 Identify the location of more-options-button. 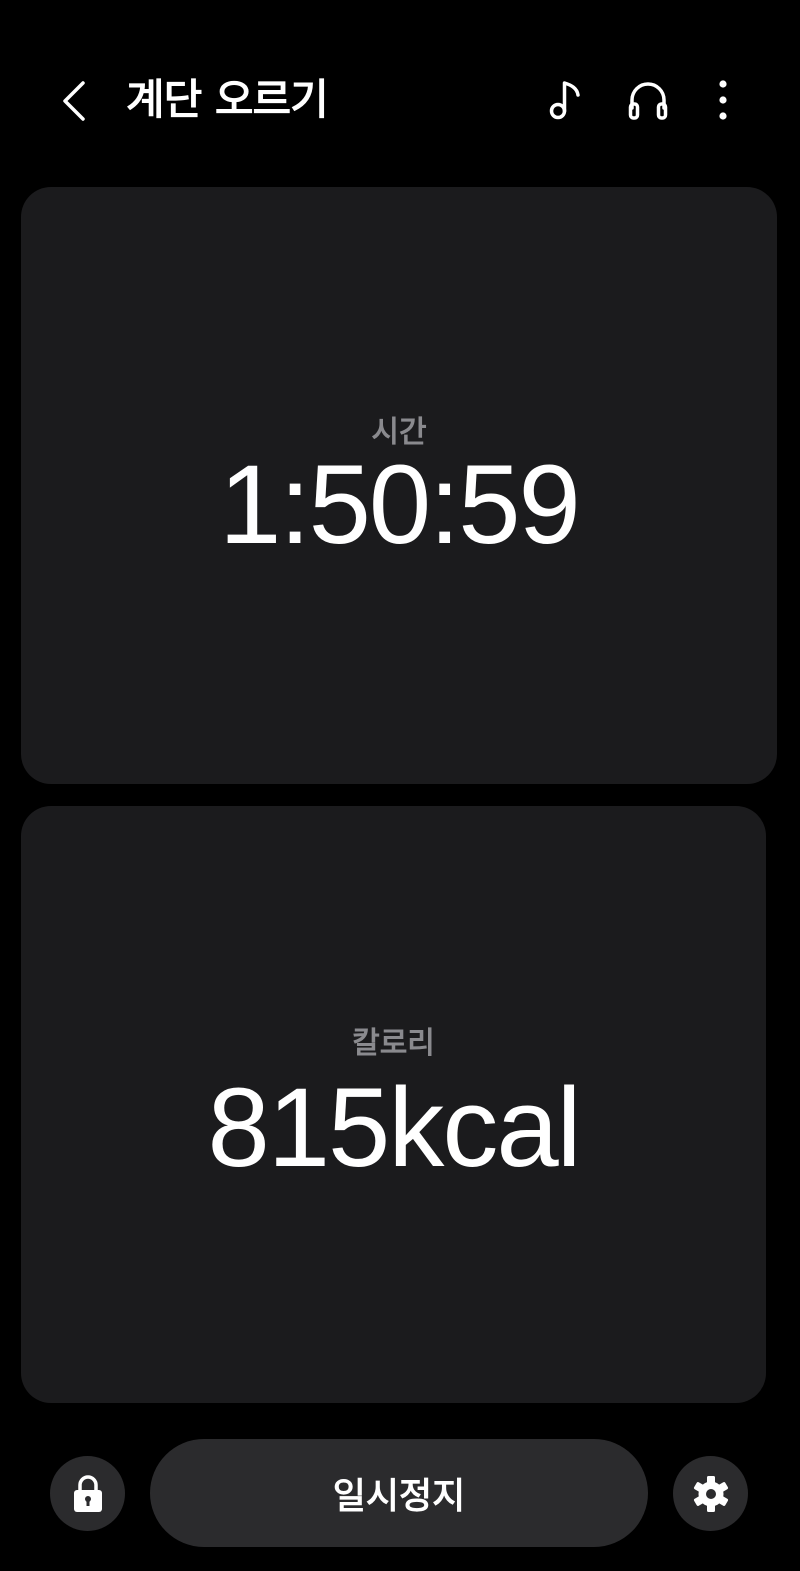
(723, 100).